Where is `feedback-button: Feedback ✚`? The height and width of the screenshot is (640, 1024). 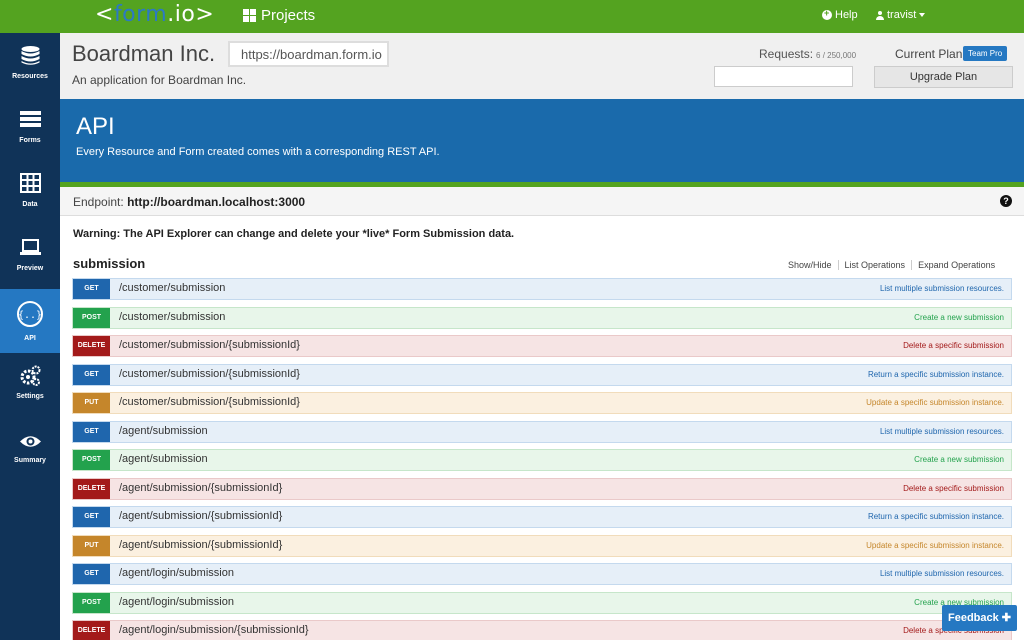
feedback-button: Feedback ✚ is located at coordinates (979, 618).